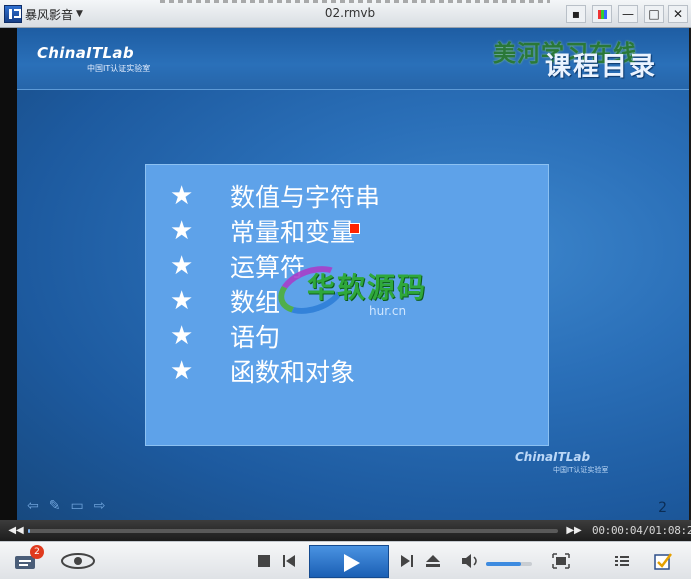  I want to click on previous-button, so click(289, 561).